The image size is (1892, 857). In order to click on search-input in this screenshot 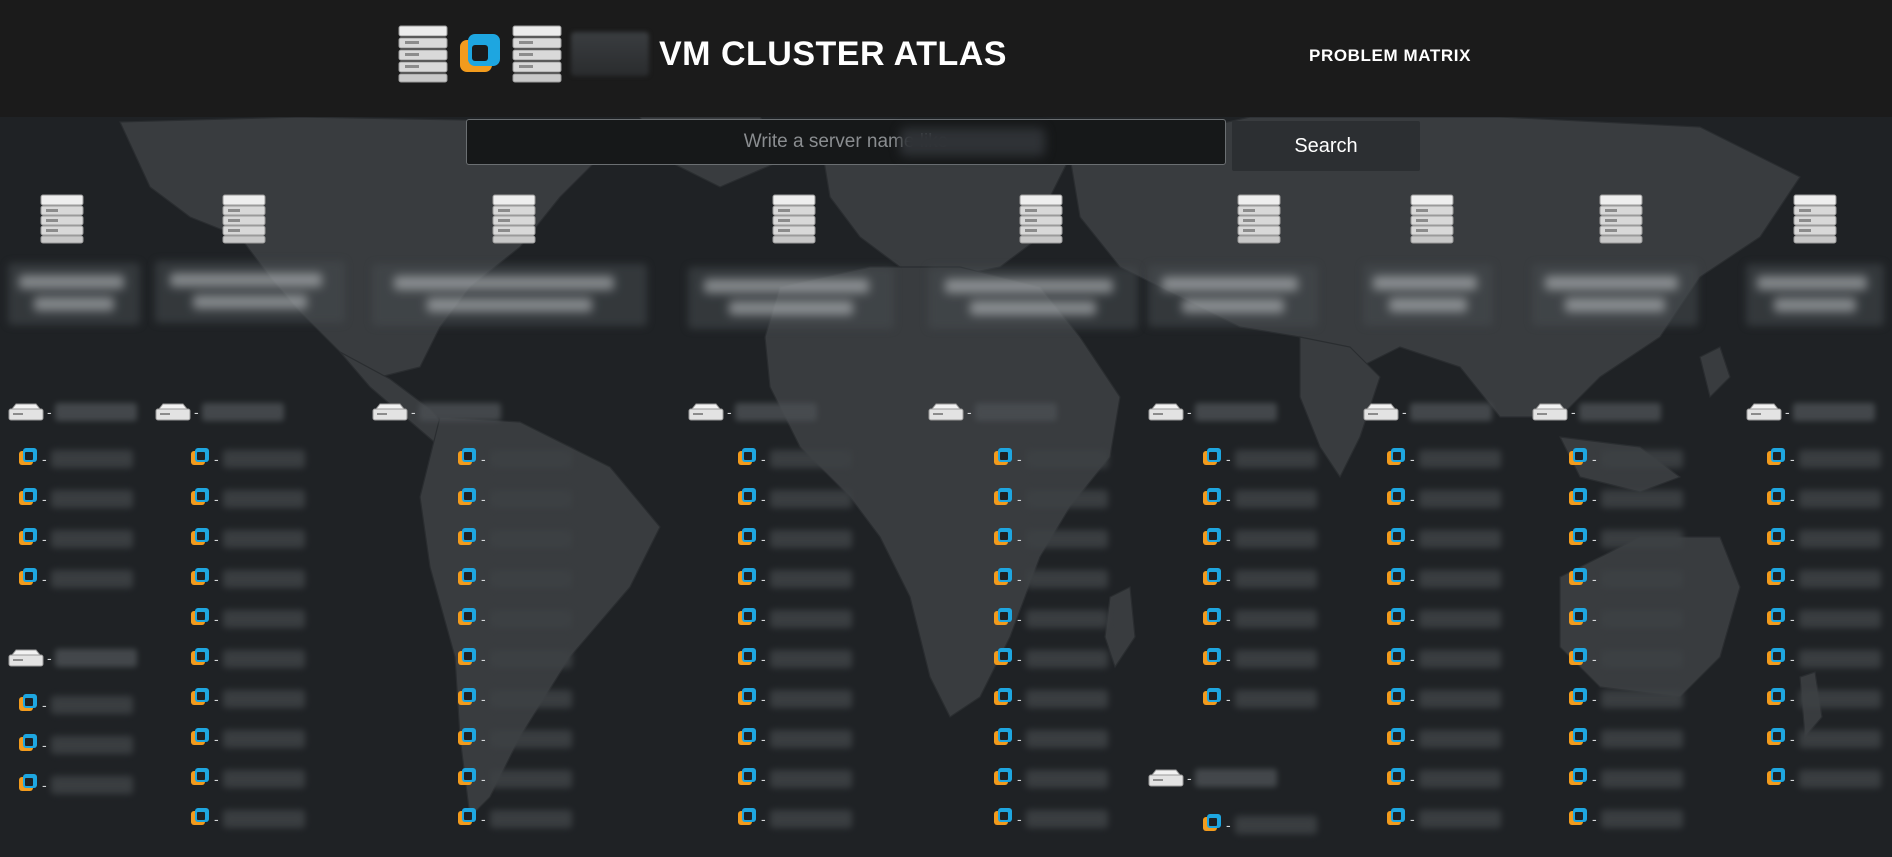, I will do `click(846, 142)`.